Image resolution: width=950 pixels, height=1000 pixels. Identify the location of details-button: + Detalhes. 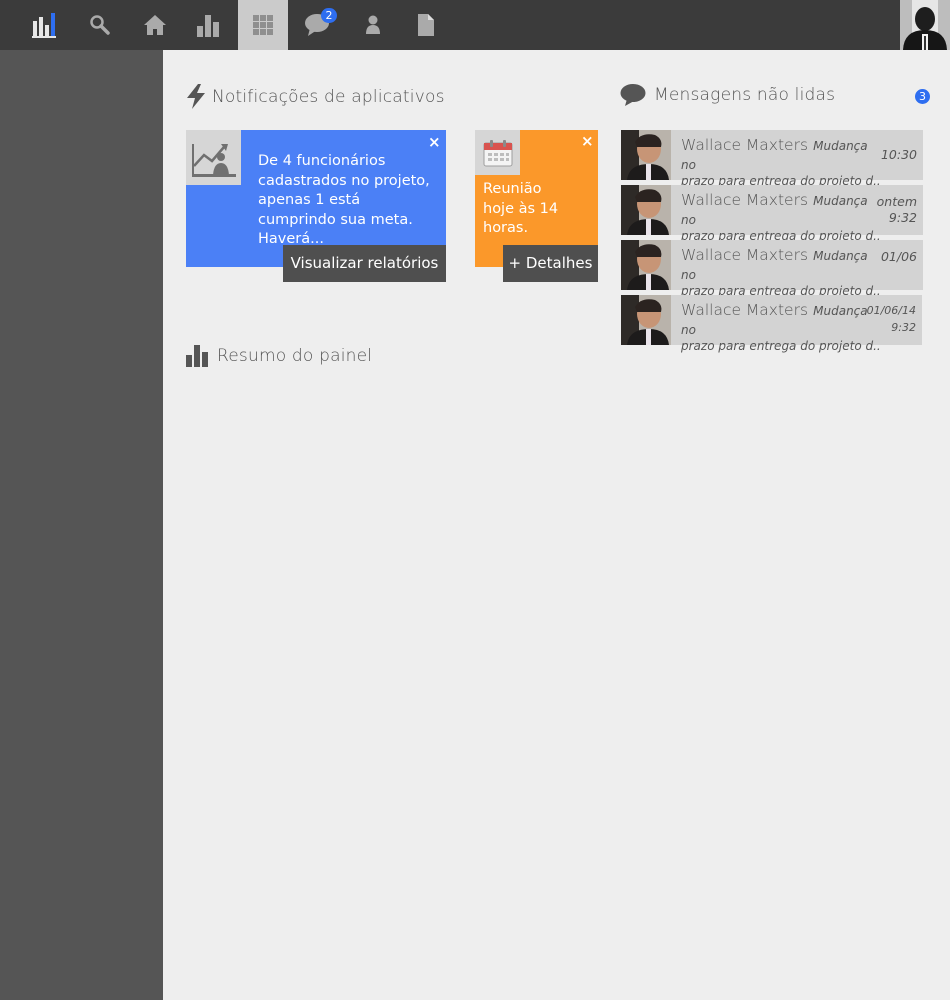
(550, 263).